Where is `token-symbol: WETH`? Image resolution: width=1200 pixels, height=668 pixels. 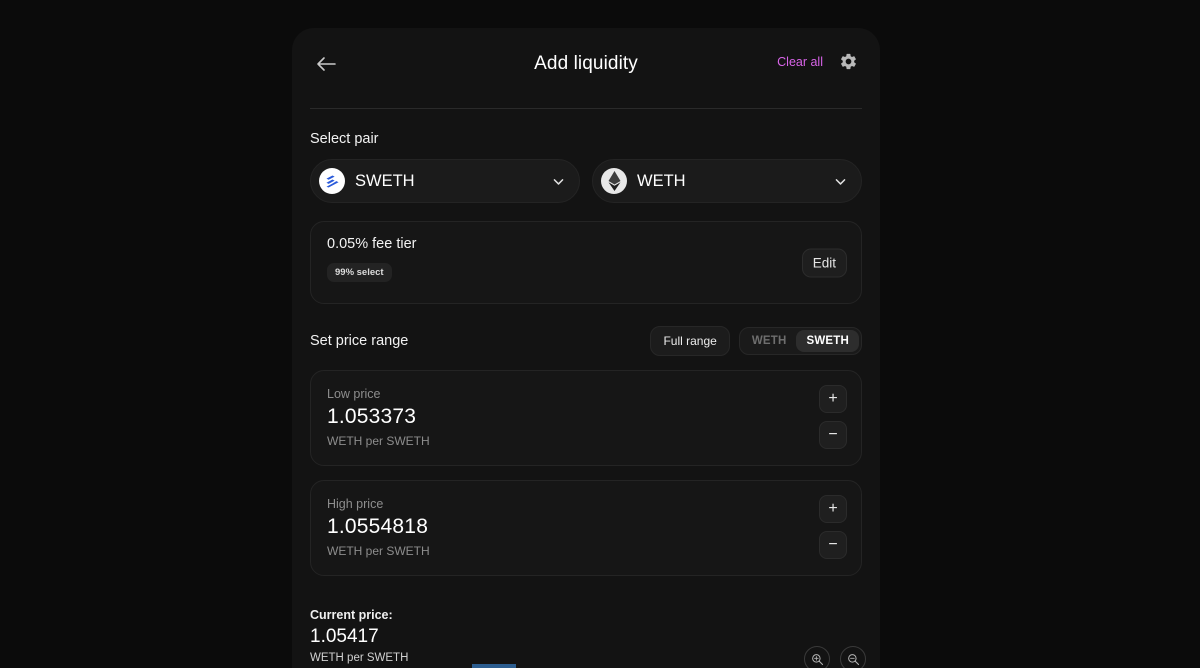 token-symbol: WETH is located at coordinates (661, 180).